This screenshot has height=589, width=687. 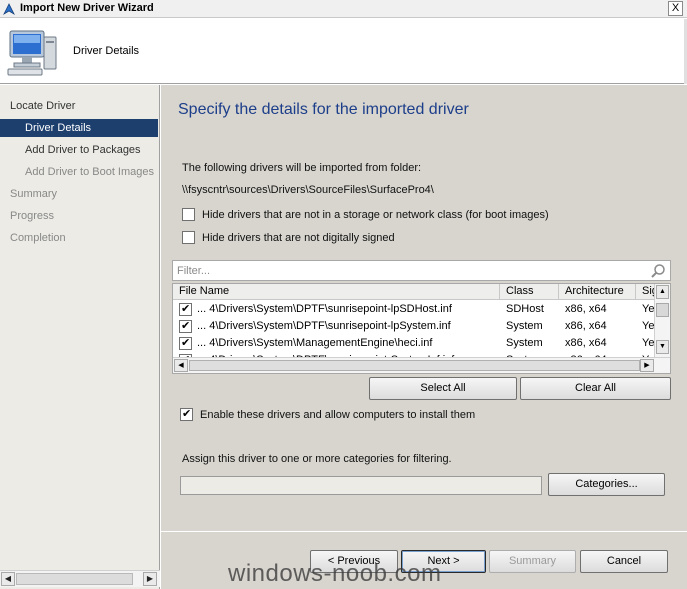 What do you see at coordinates (188, 237) in the screenshot?
I see `hide-unsigned-checkbox` at bounding box center [188, 237].